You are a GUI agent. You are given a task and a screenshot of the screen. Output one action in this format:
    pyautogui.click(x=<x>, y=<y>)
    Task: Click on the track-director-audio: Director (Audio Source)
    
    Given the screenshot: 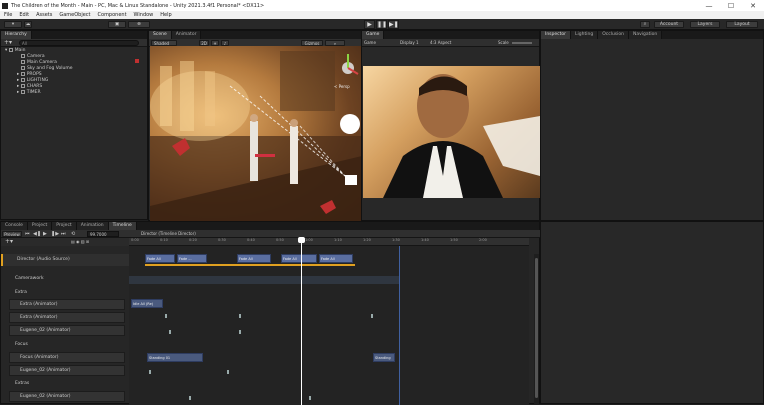 What is the action you would take?
    pyautogui.click(x=65, y=260)
    